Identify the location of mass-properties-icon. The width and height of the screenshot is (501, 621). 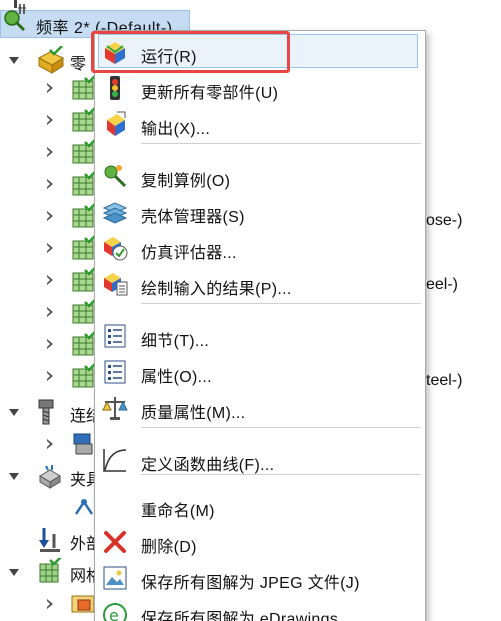
(115, 408).